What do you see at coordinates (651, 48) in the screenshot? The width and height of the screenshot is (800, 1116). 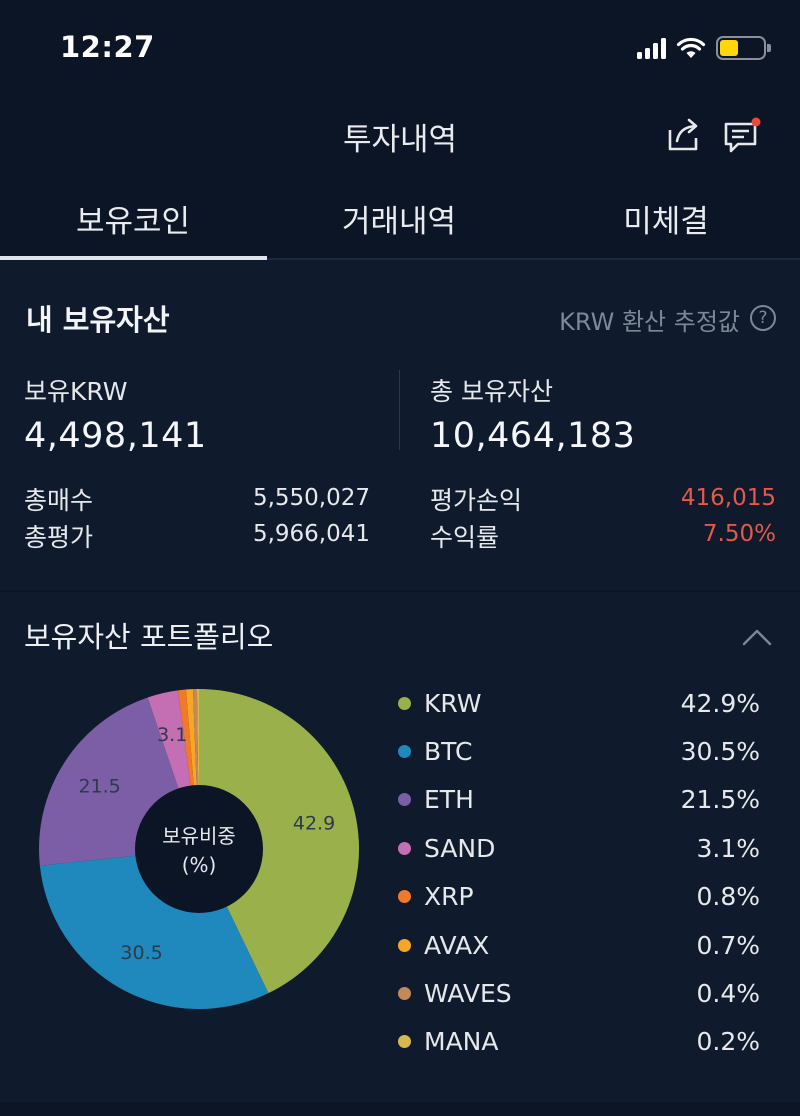 I see `signal-icon` at bounding box center [651, 48].